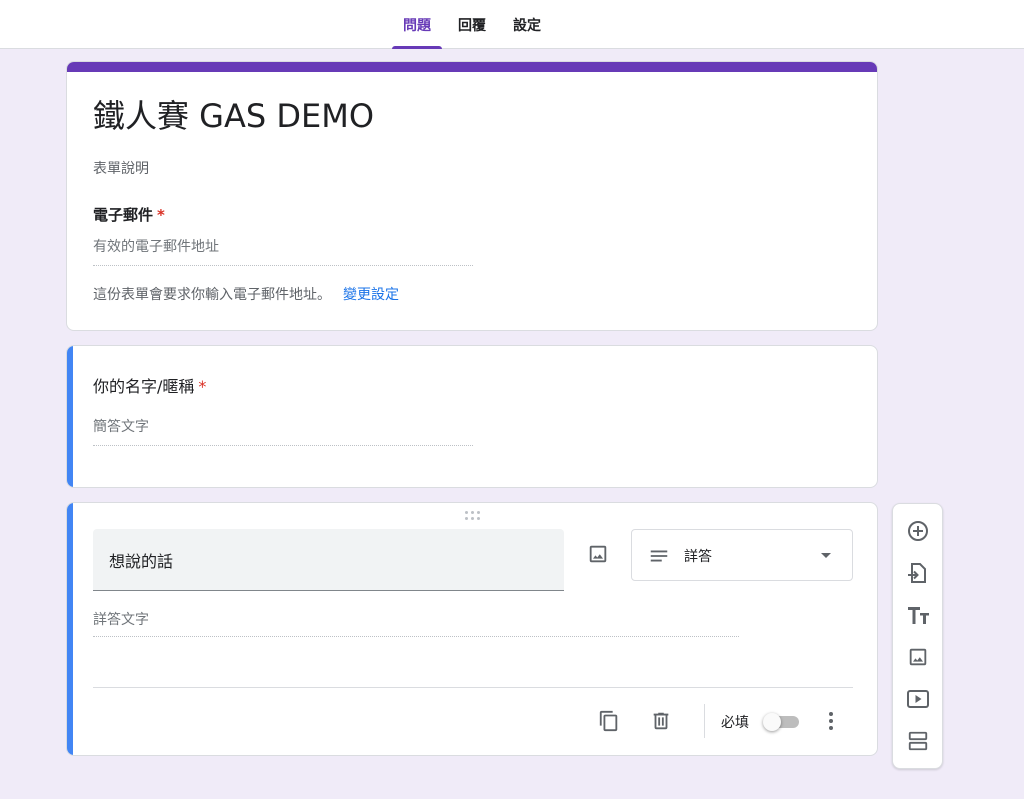 The image size is (1024, 799). Describe the element at coordinates (121, 168) in the screenshot. I see `form-description: 表單說明` at that location.